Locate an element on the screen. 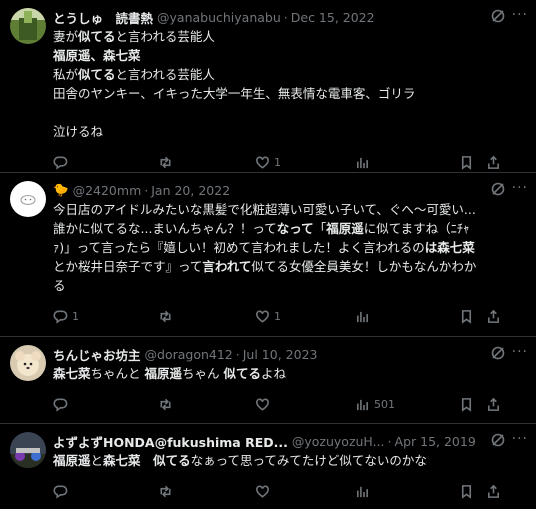 This screenshot has height=509, width=536. tweet-date: Jan 20, 2022 is located at coordinates (190, 190).